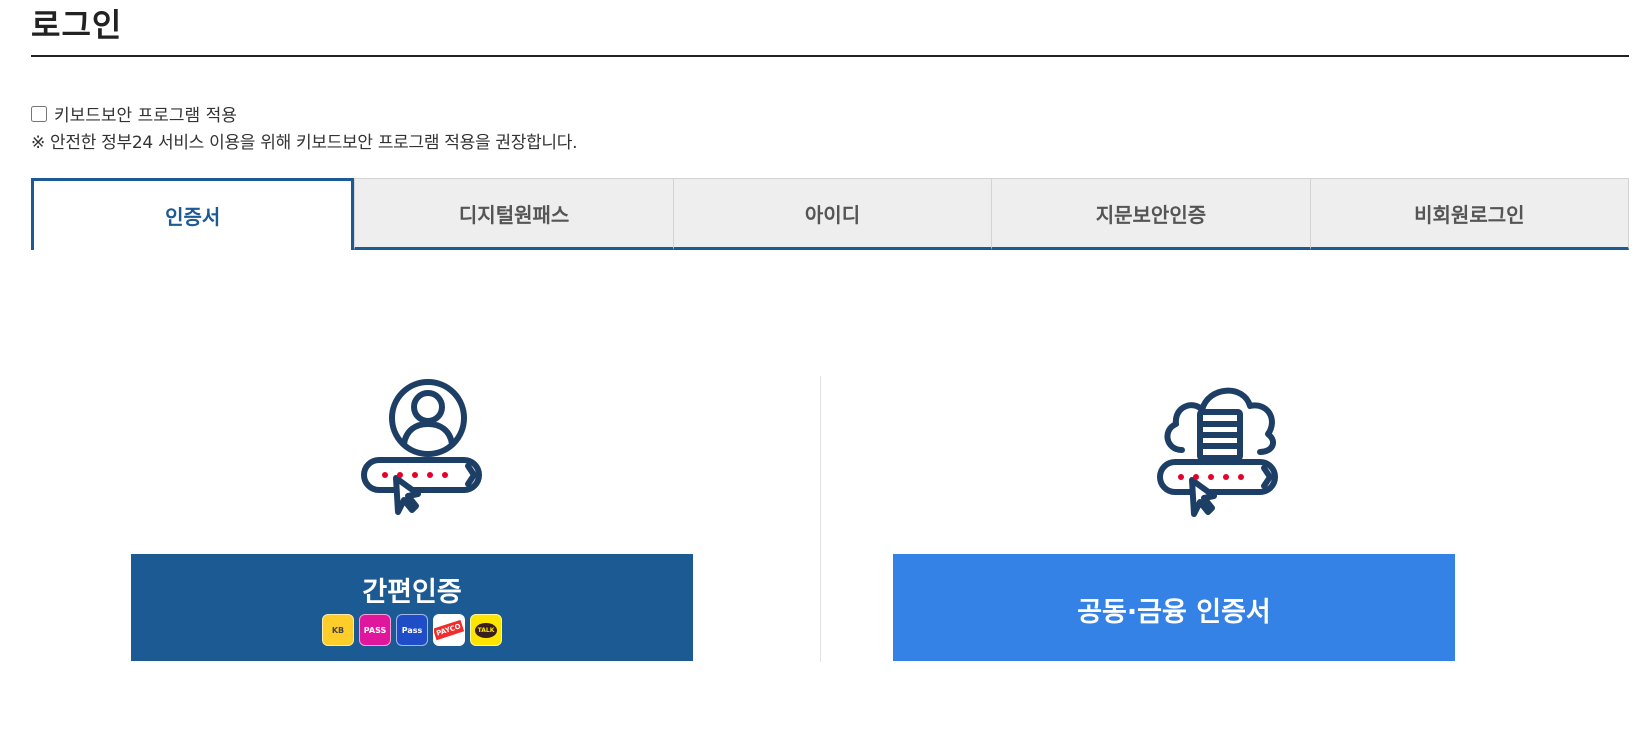 The width and height of the screenshot is (1641, 736). I want to click on simple-auth-button: 간편인증 KB PASS Pass PAYCO TALK, so click(412, 607).